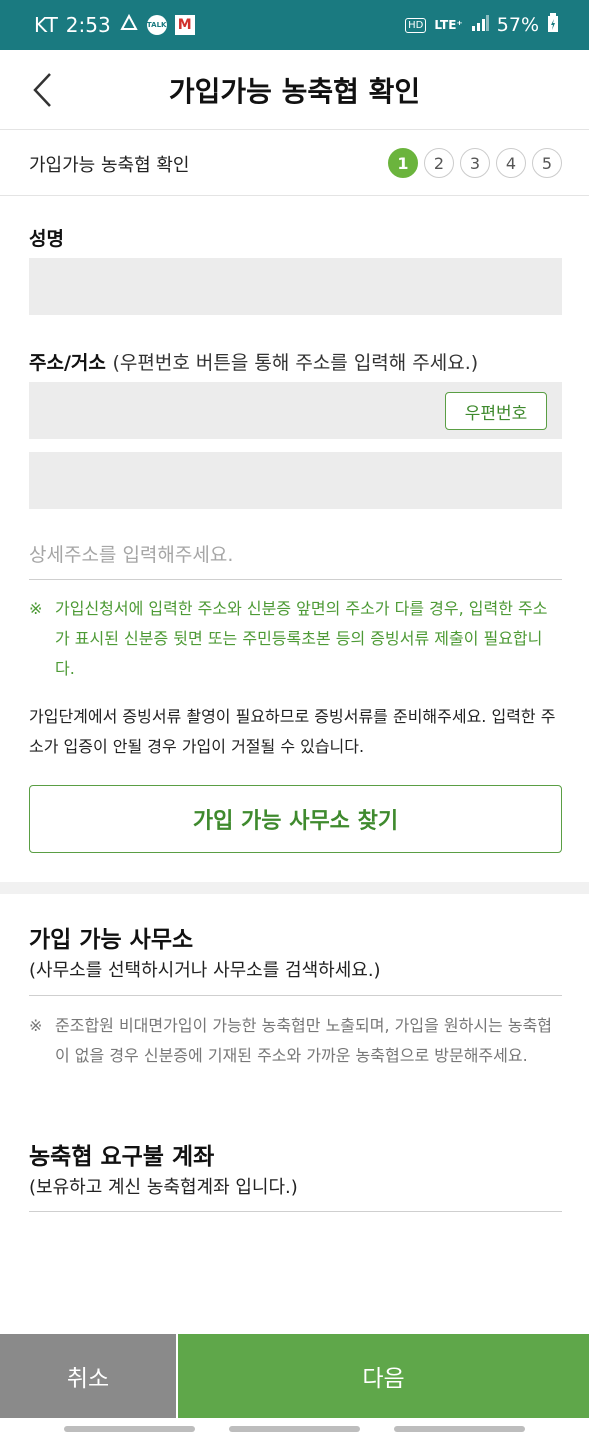 The height and width of the screenshot is (1440, 589). I want to click on step-3: 3, so click(475, 163).